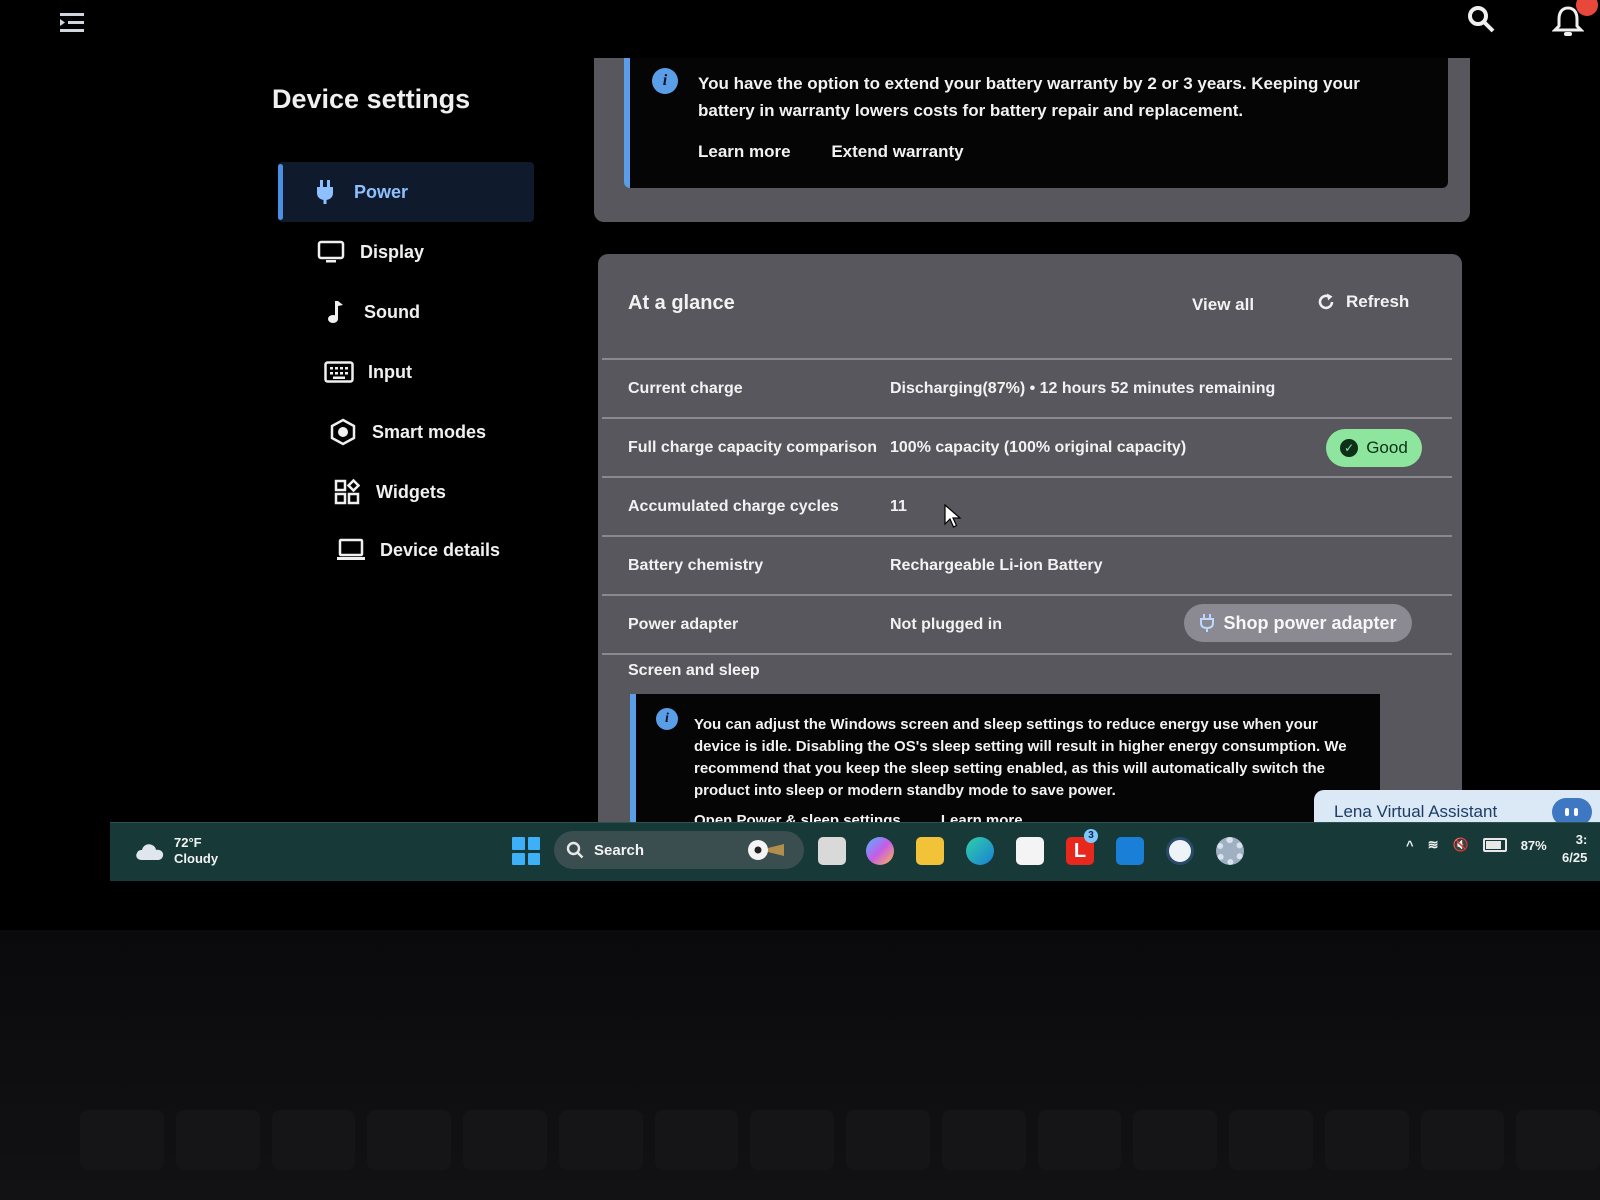 This screenshot has width=1600, height=1200. Describe the element at coordinates (1091, 836) in the screenshot. I see `app-badge: 3` at that location.